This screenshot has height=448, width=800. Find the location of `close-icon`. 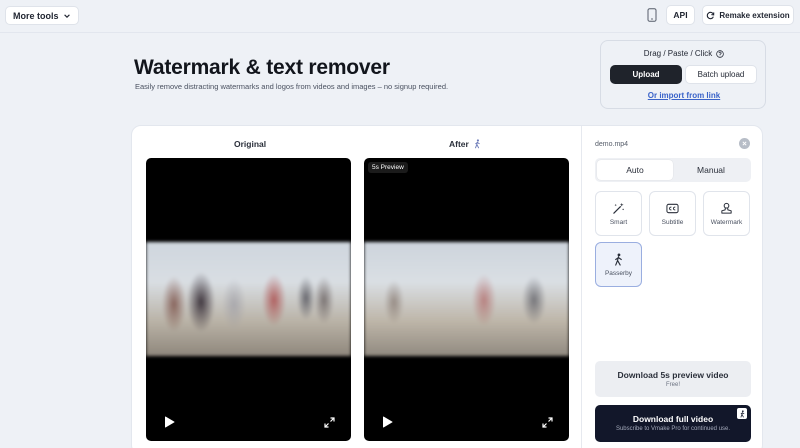

close-icon is located at coordinates (744, 143).